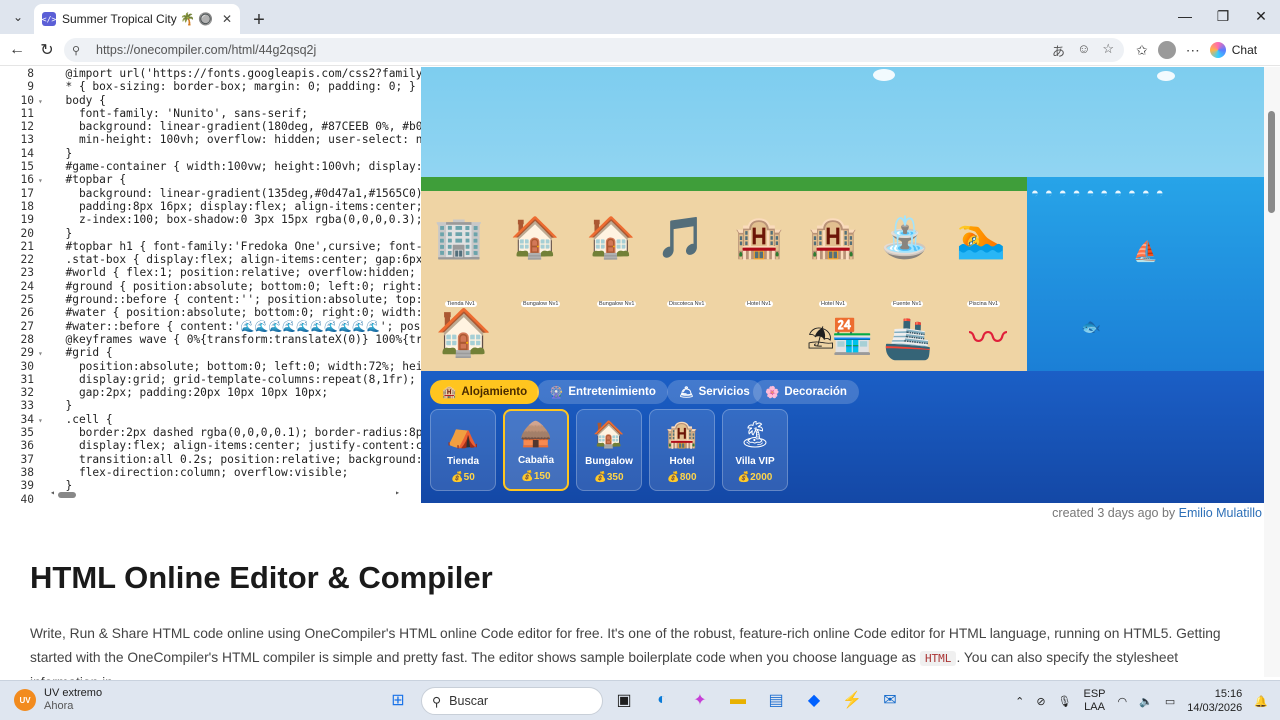  Describe the element at coordinates (18, 17) in the screenshot. I see `tab-list-menu-button: ⌄` at that location.